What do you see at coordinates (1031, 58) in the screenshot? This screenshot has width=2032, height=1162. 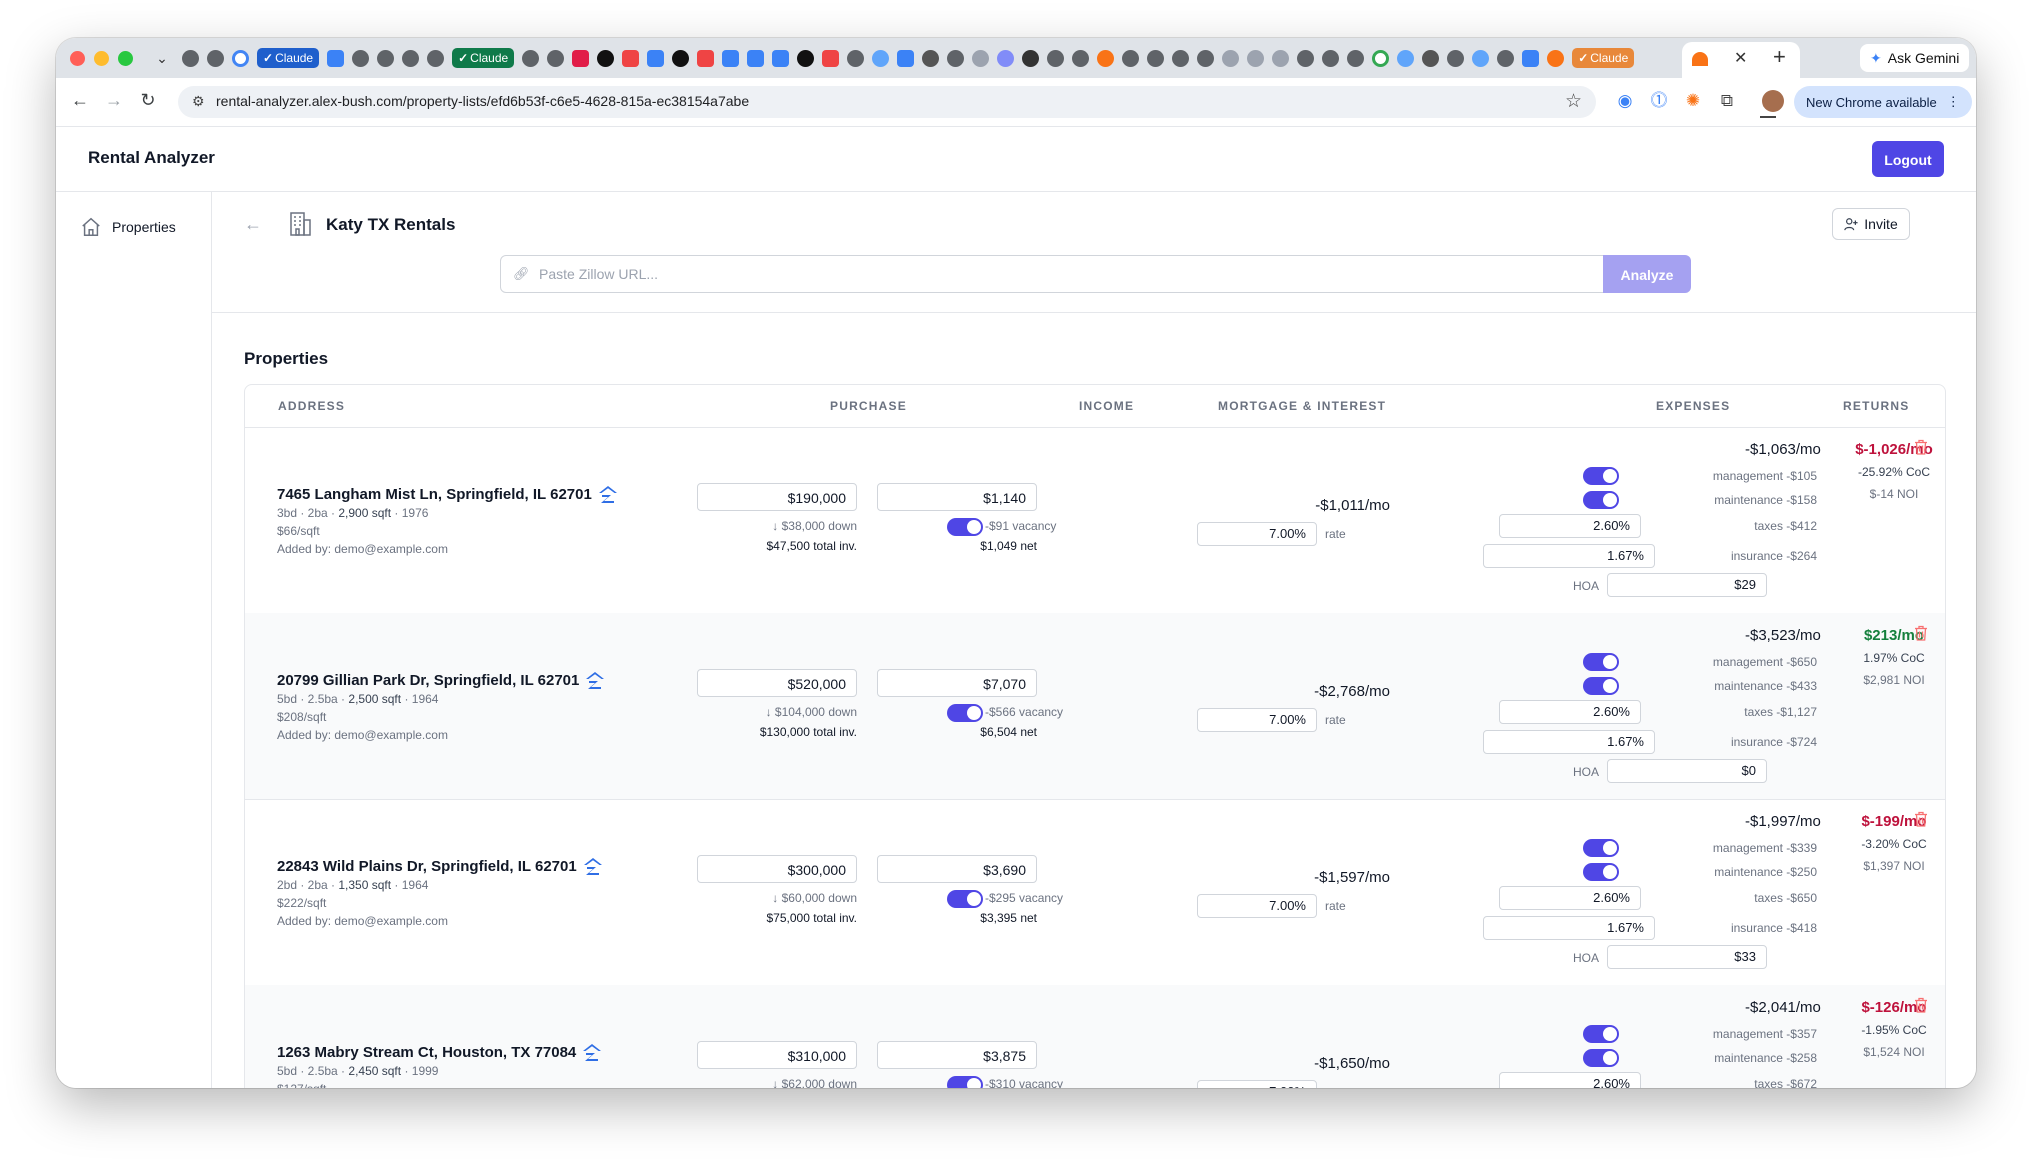 I see `target-favicon-icon` at bounding box center [1031, 58].